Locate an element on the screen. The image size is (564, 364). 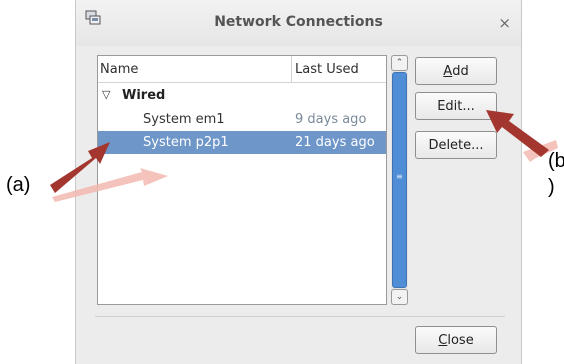
close-button: Close is located at coordinates (456, 340).